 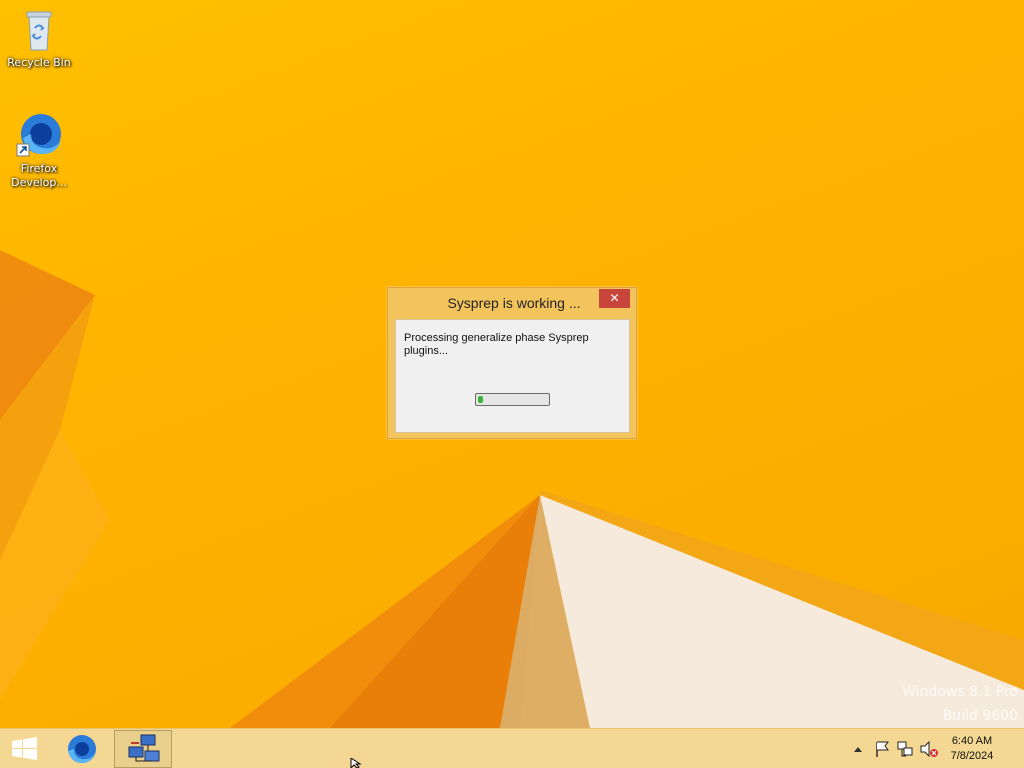 I want to click on network-button, so click(x=905, y=748).